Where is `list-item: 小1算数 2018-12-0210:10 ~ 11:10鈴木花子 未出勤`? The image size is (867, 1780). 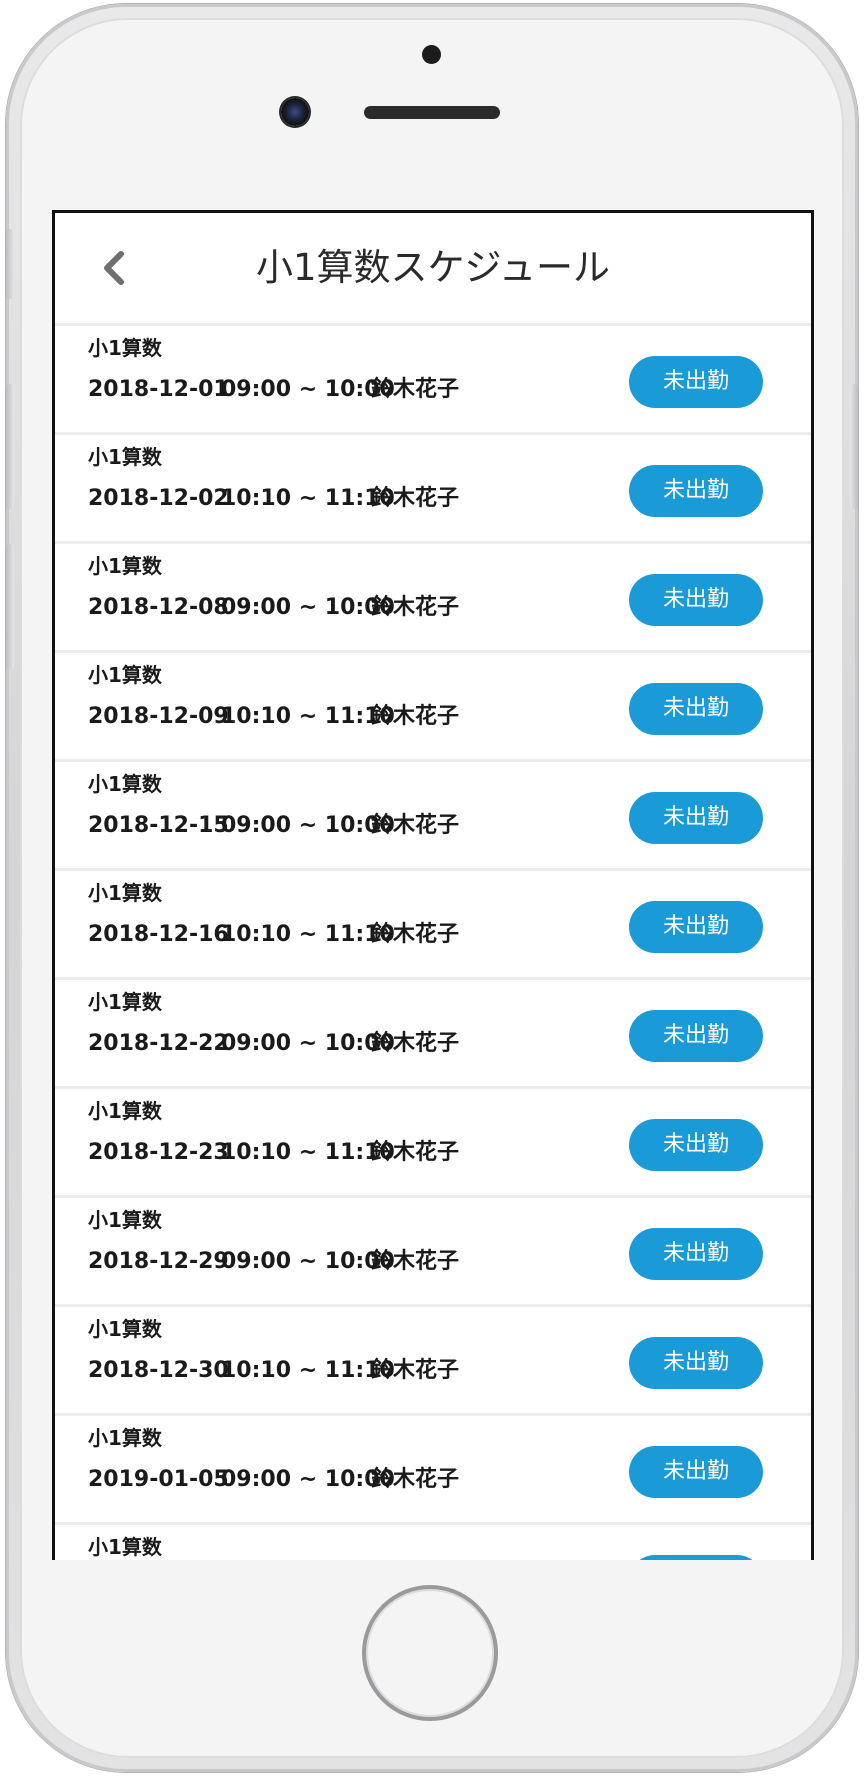 list-item: 小1算数 2018-12-0210:10 ~ 11:10鈴木花子 未出勤 is located at coordinates (433, 488).